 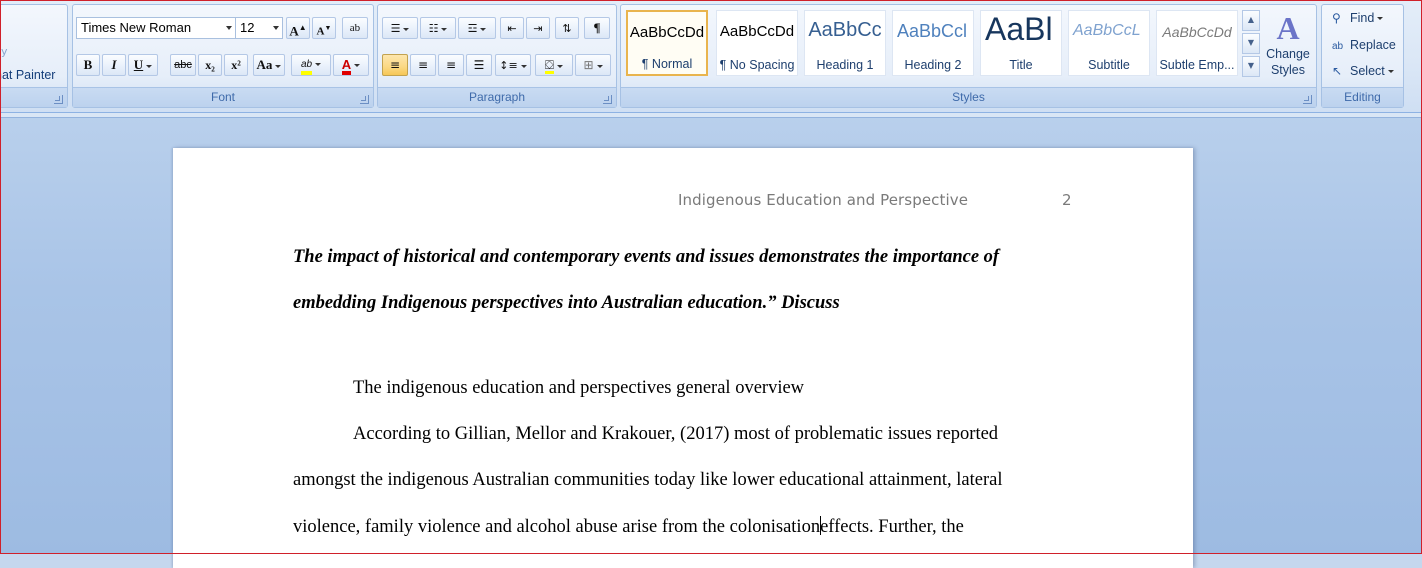 I want to click on bullets-button: ☰, so click(x=400, y=28).